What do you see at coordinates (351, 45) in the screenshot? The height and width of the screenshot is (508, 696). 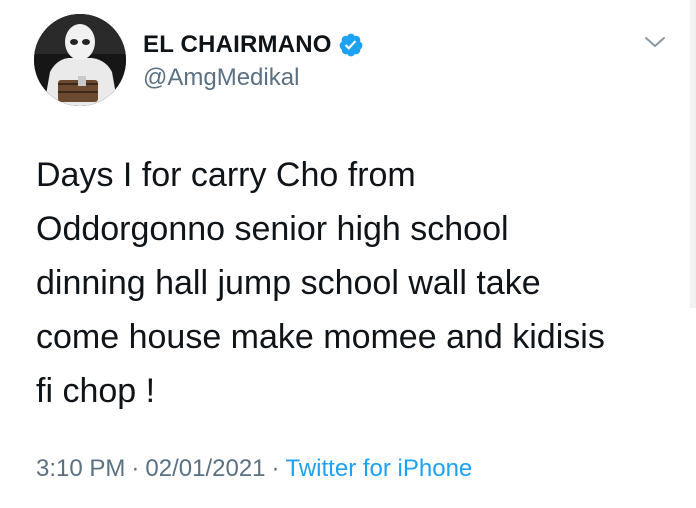 I see `verified-badge-icon` at bounding box center [351, 45].